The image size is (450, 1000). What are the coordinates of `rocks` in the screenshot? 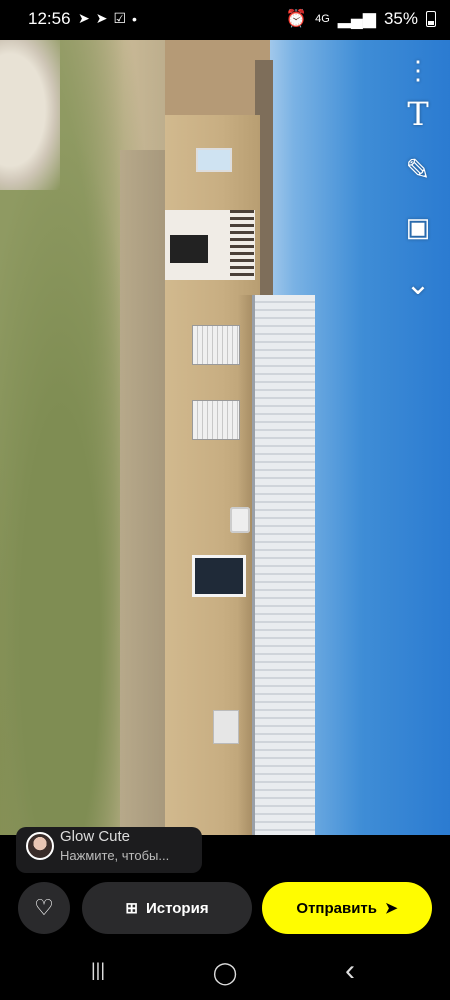 It's located at (30, 115).